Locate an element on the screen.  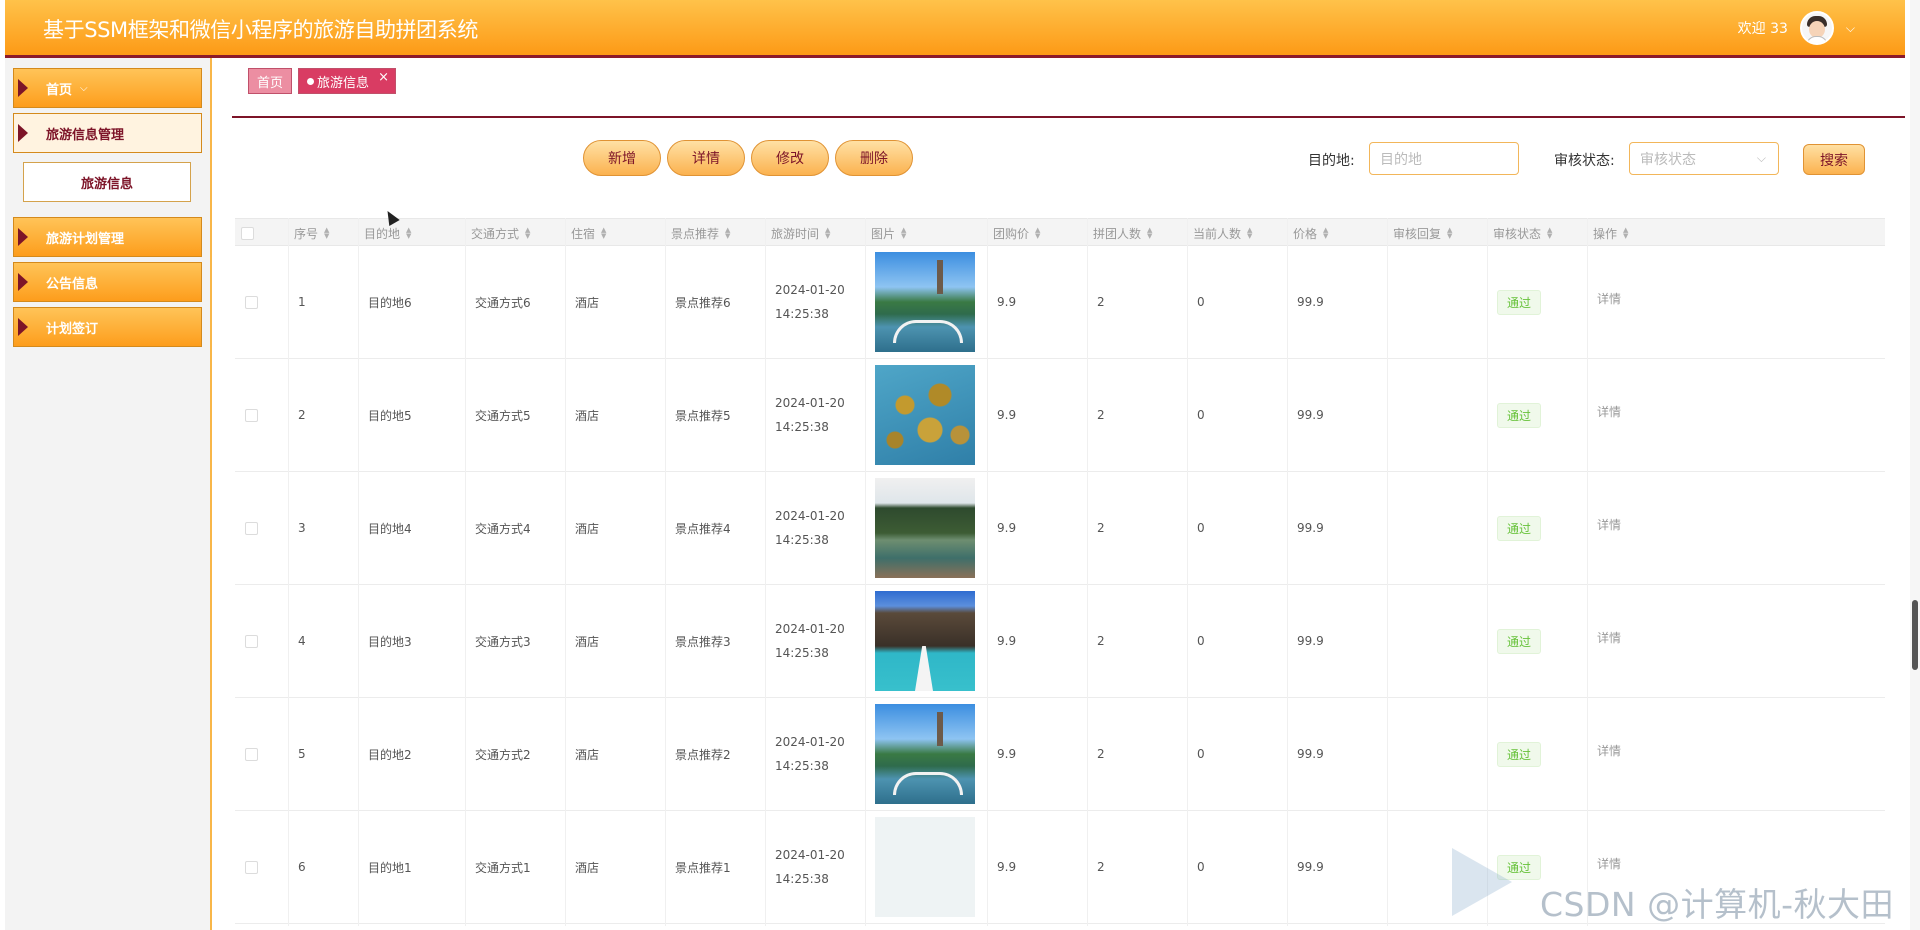
cell-transport: 交通方式5 is located at coordinates (503, 415).